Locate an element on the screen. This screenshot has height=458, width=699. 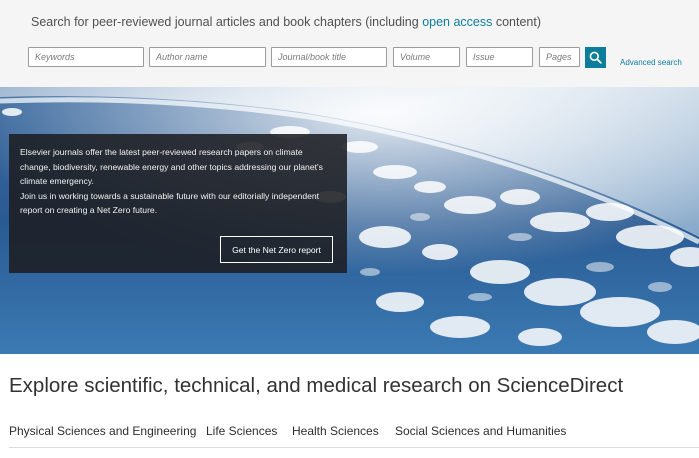
category-life-sciences: Life Sciences is located at coordinates (241, 431).